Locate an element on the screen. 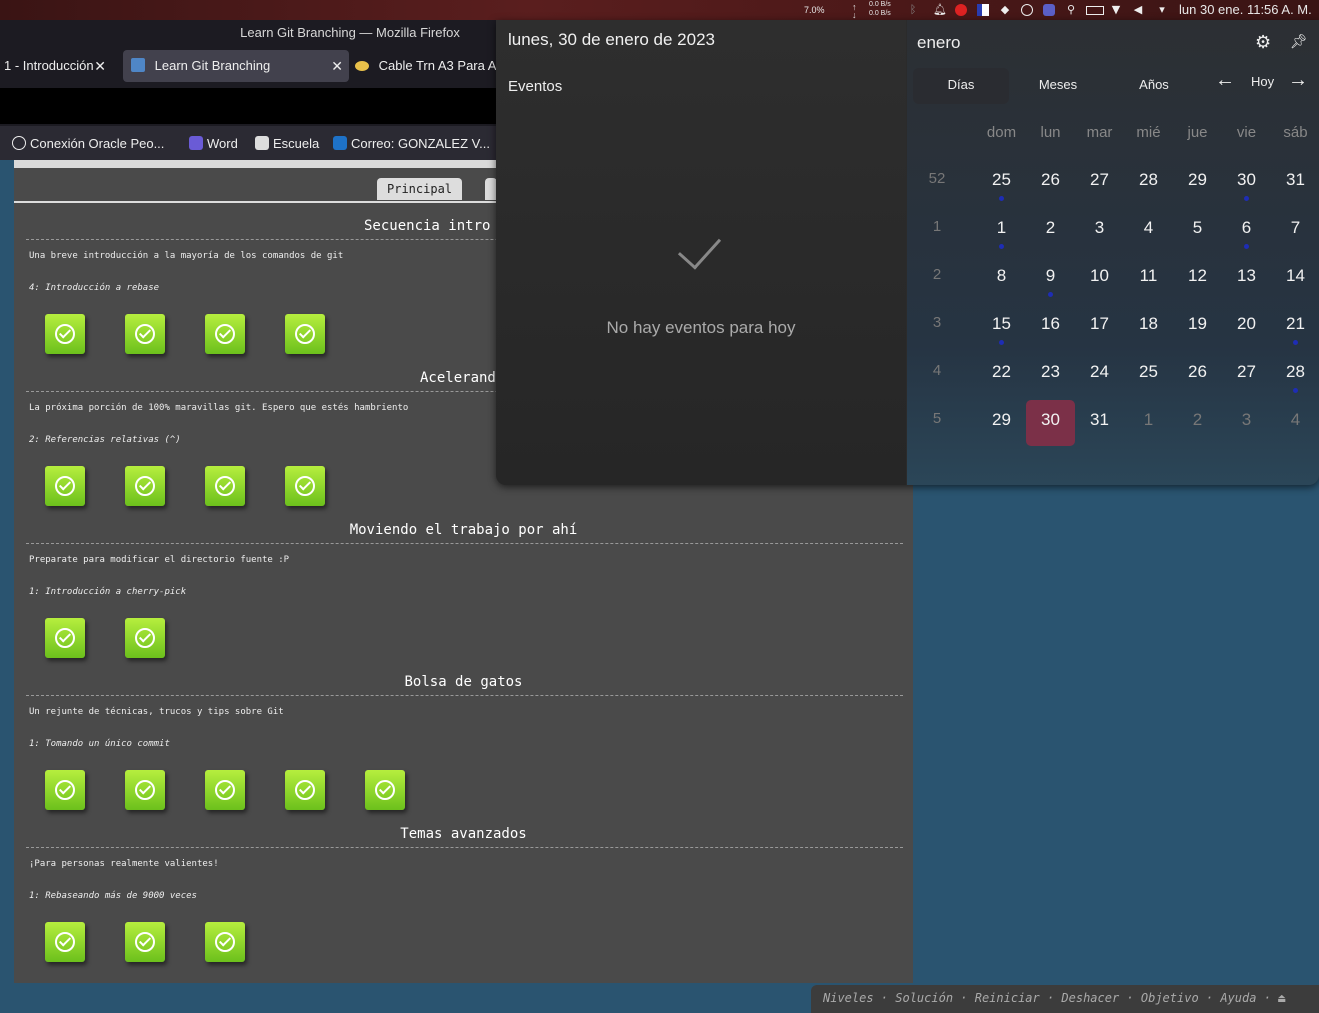 This screenshot has height=1013, width=1319. url-bar is located at coordinates (248, 106).